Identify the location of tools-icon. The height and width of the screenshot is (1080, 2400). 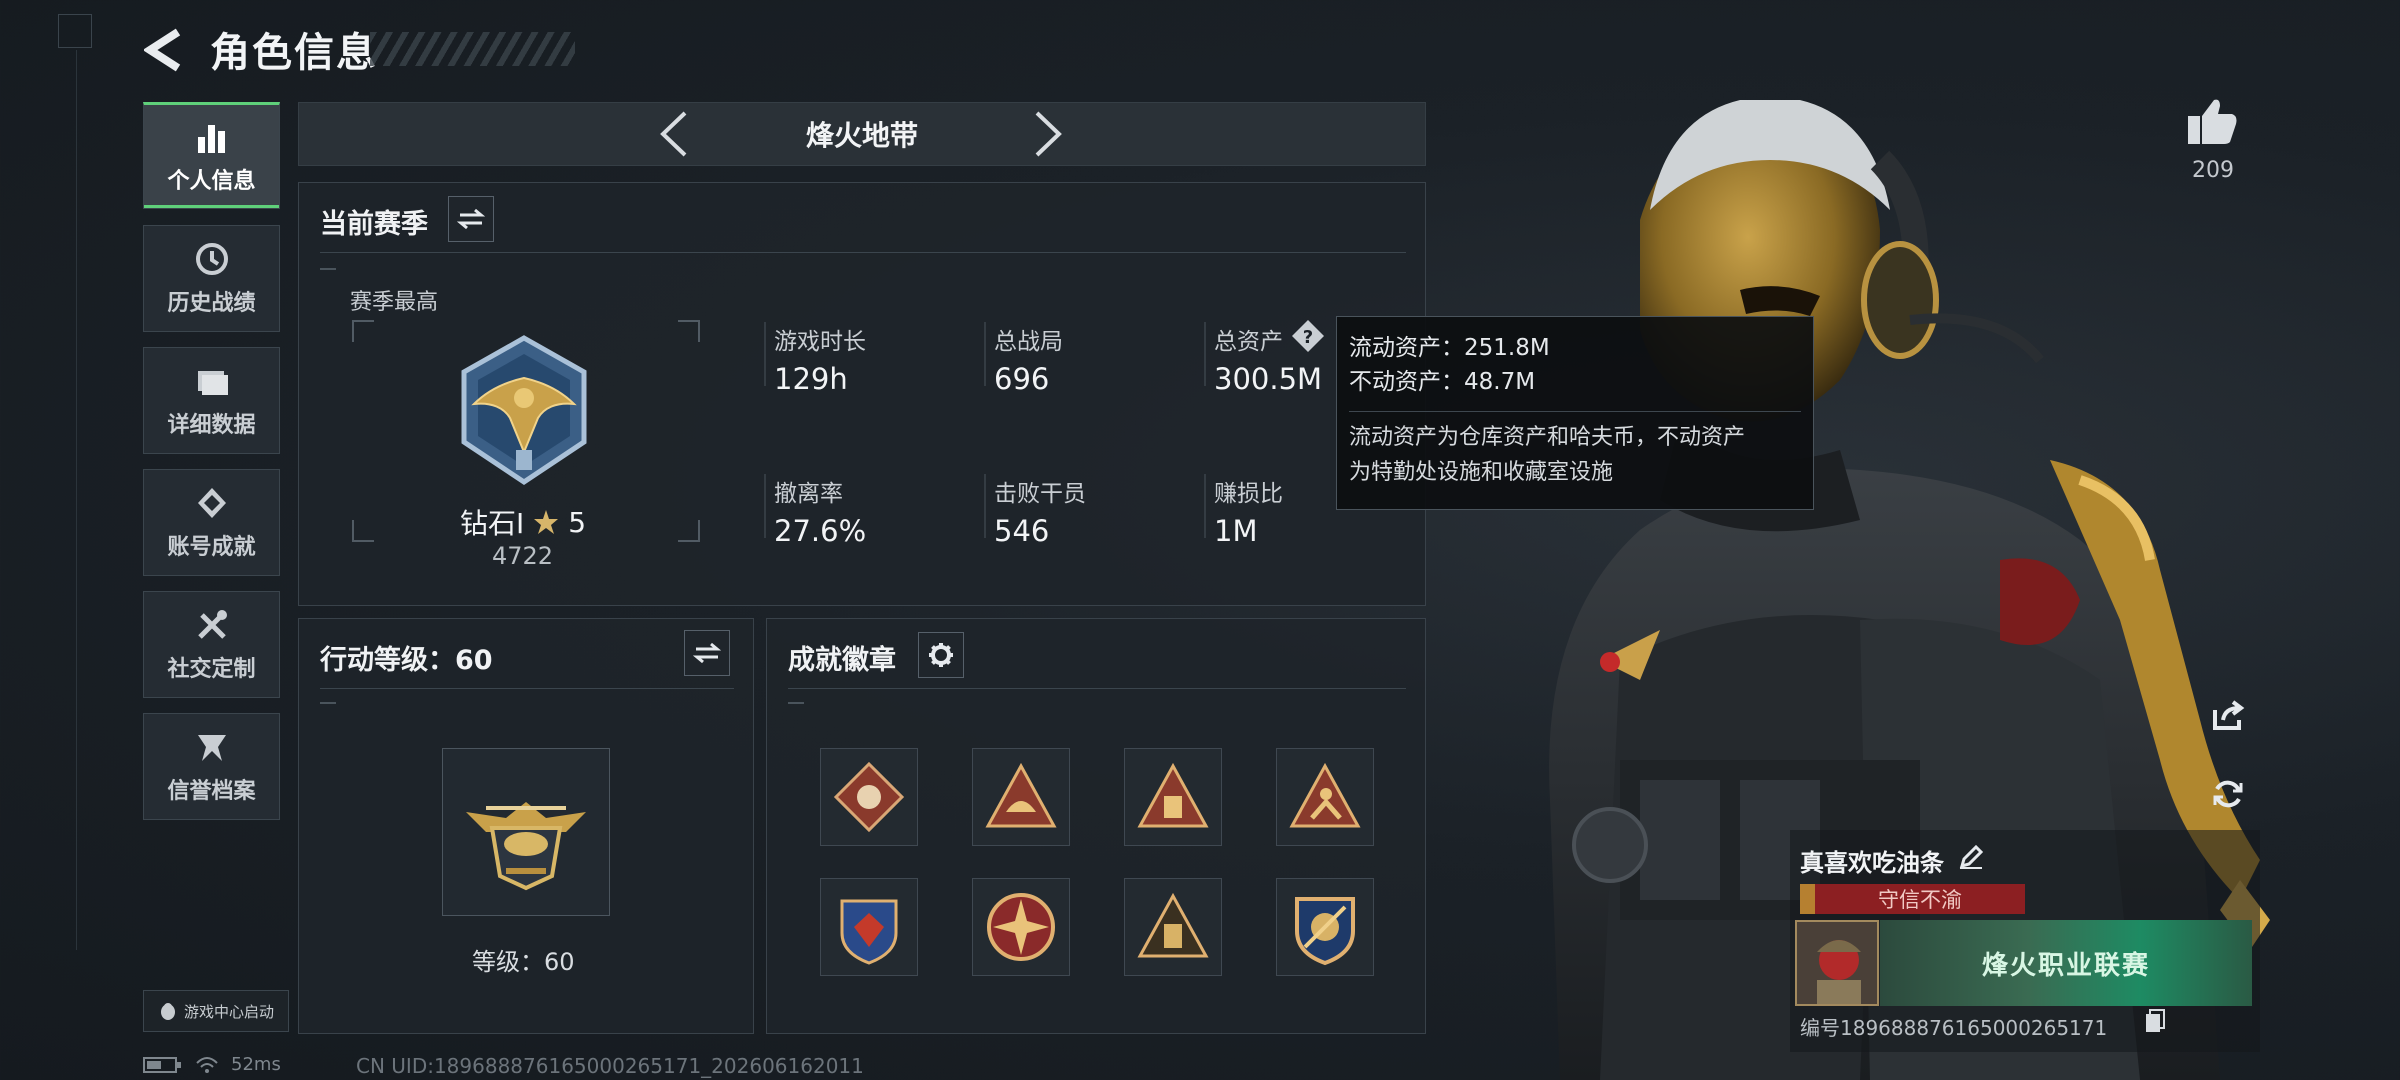
(212, 624).